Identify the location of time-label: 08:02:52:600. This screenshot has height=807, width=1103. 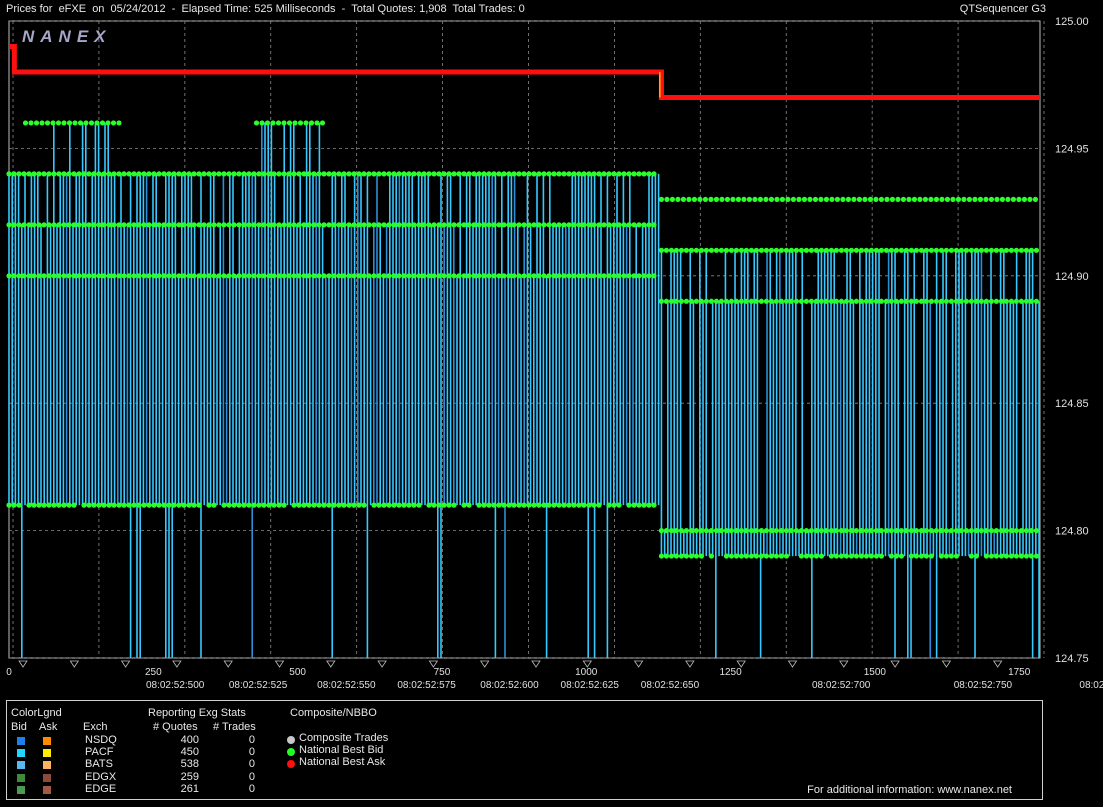
(509, 685).